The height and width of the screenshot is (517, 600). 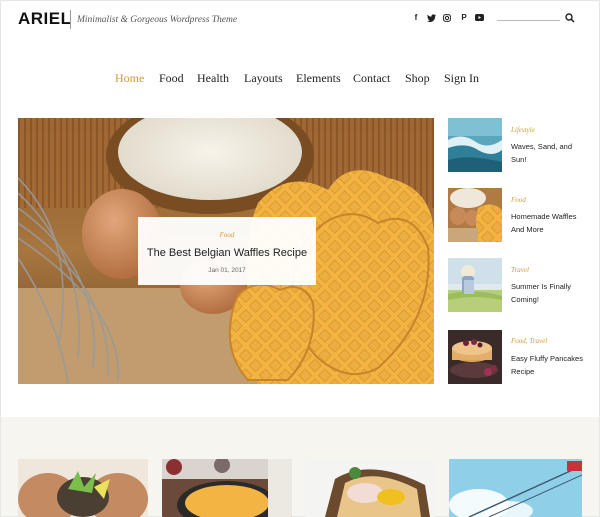 I want to click on side-post-title-line: Coming!, so click(x=525, y=299).